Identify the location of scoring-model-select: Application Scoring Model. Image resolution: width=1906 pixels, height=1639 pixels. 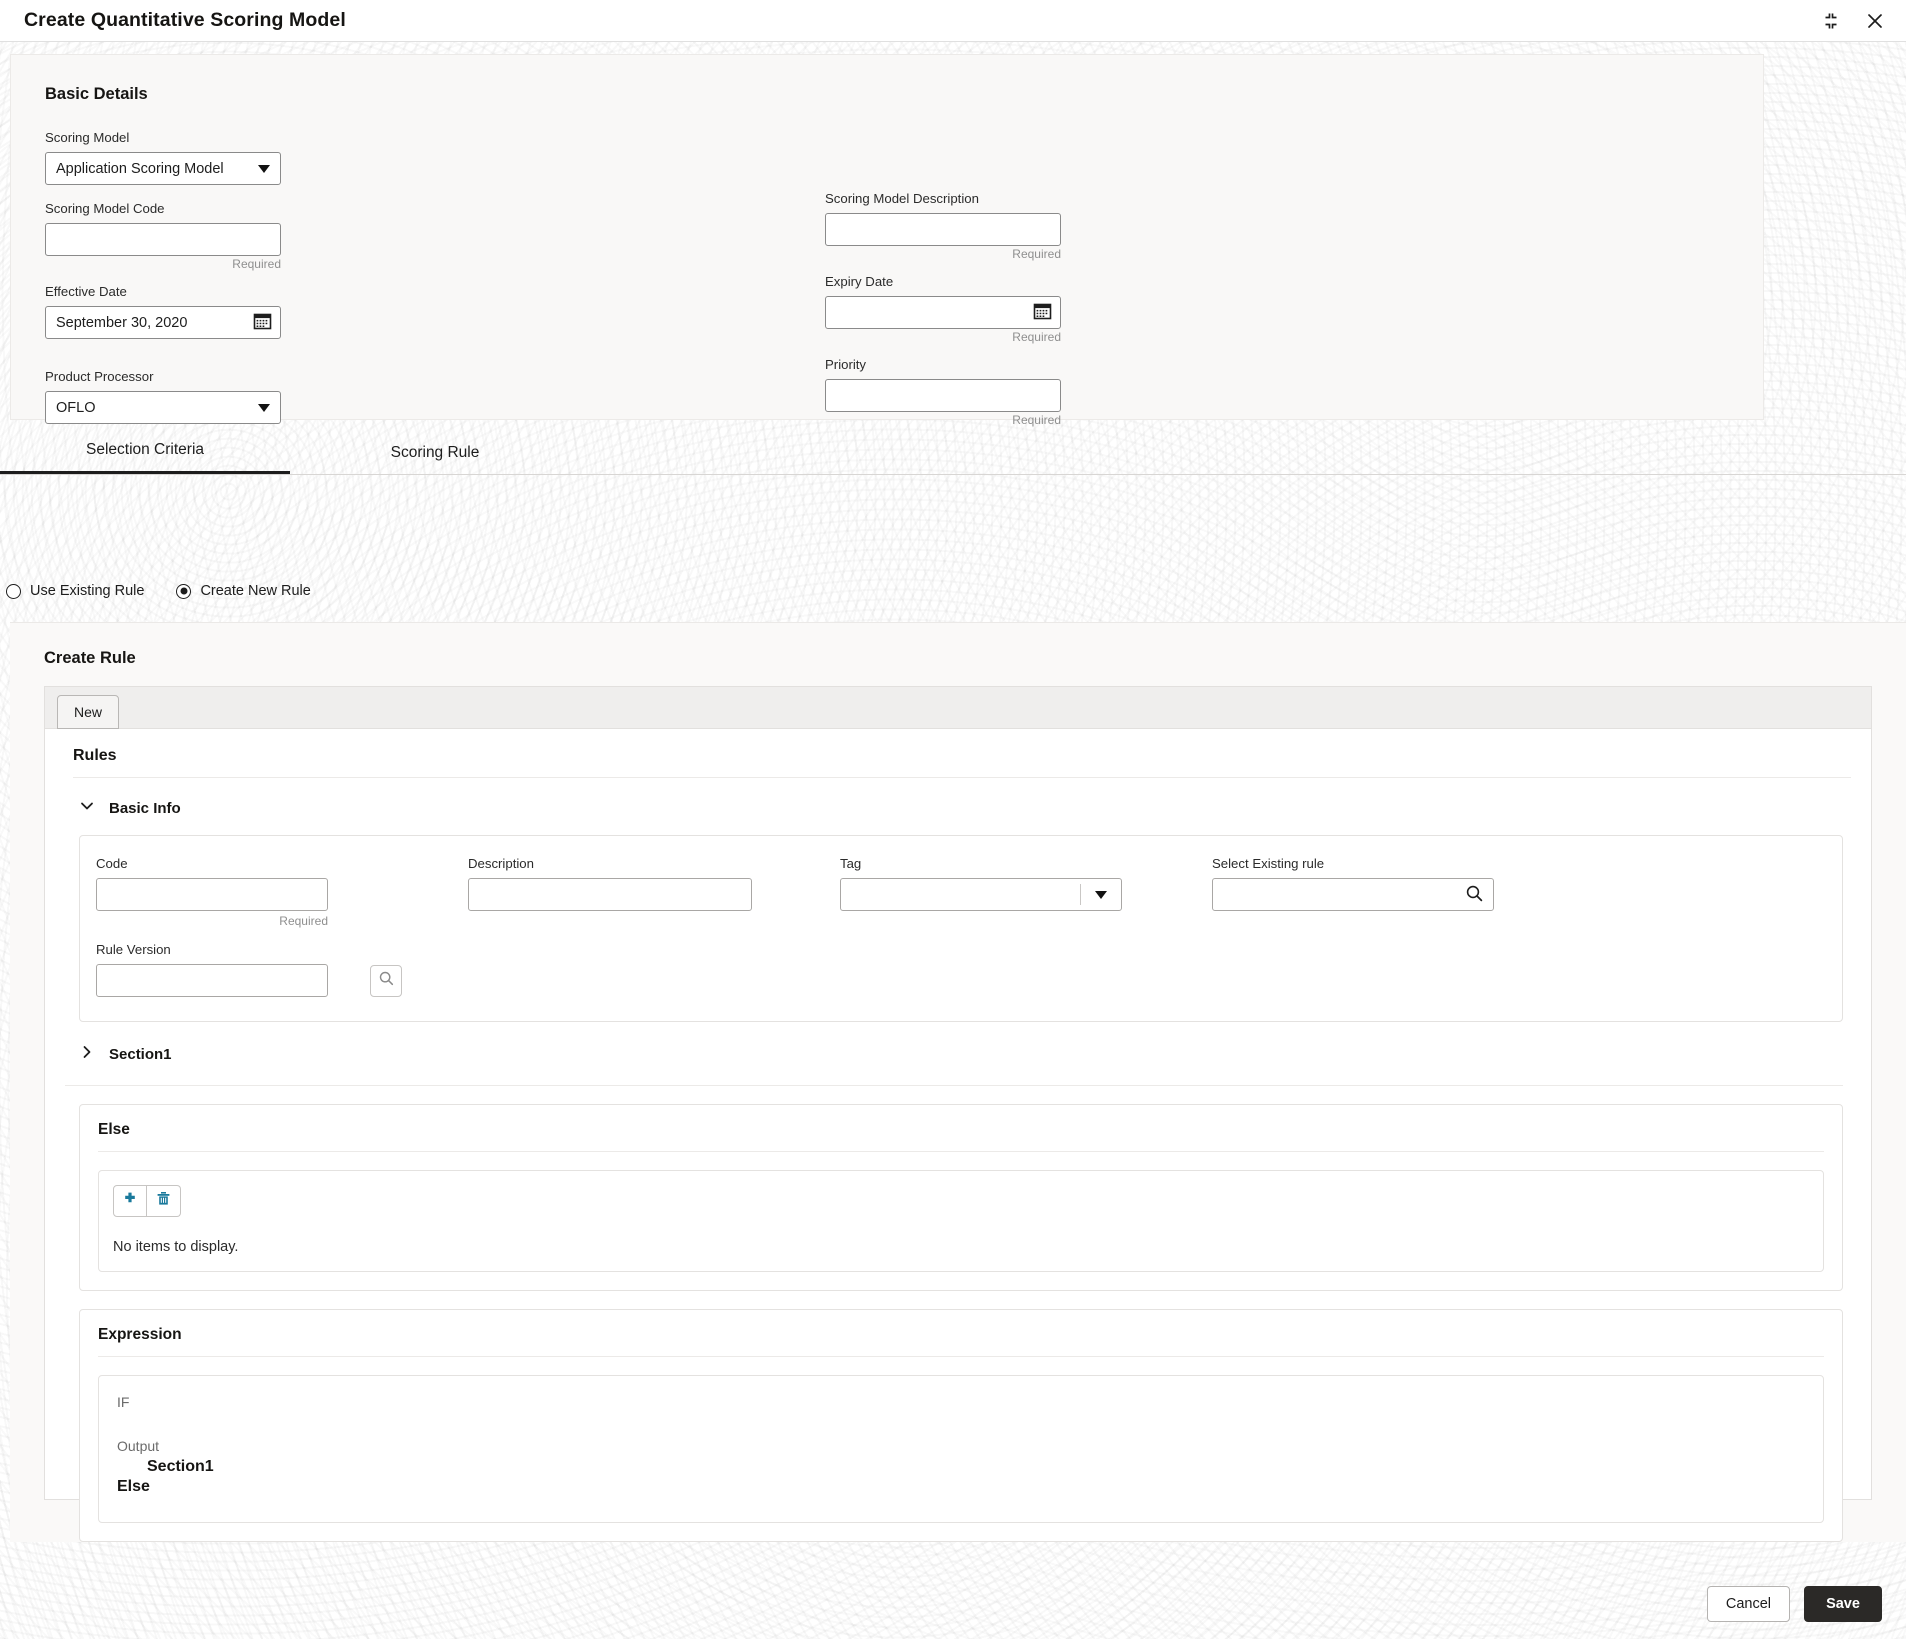
(163, 168).